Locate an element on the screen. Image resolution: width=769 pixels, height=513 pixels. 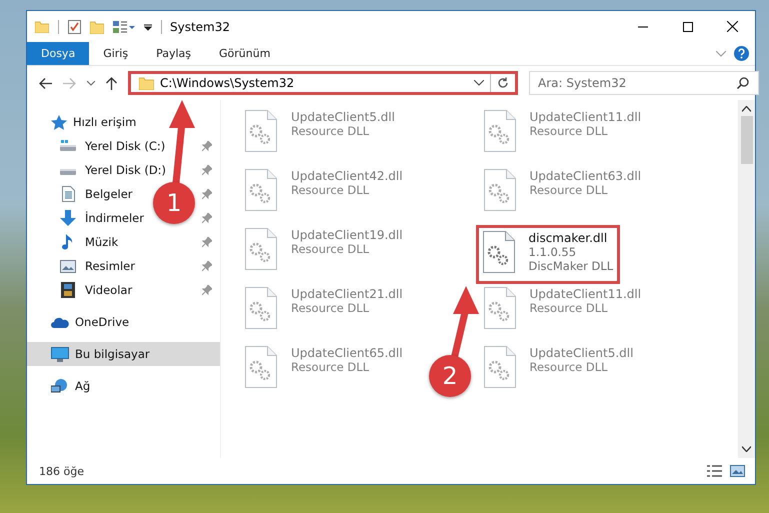
details-view-icon is located at coordinates (714, 471).